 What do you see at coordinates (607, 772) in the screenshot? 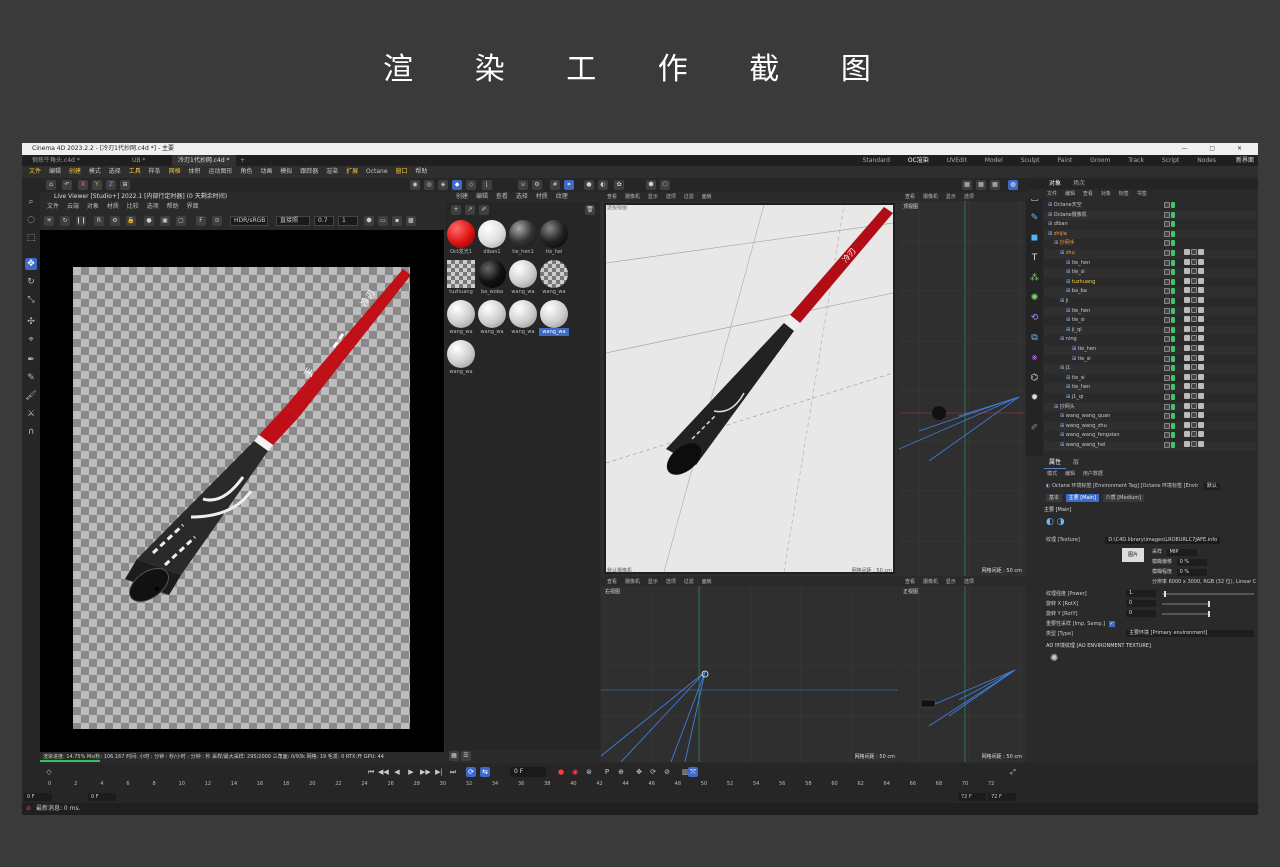
I see `key-position-icon: P` at bounding box center [607, 772].